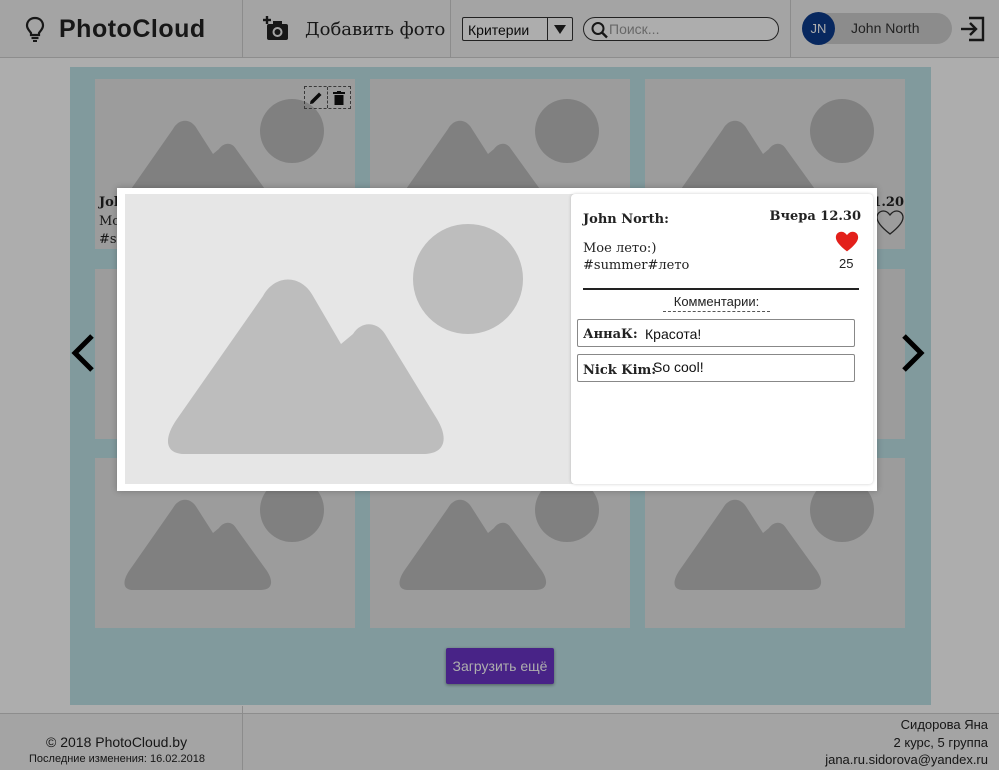  I want to click on photo-caption: Мое лето:), so click(620, 248).